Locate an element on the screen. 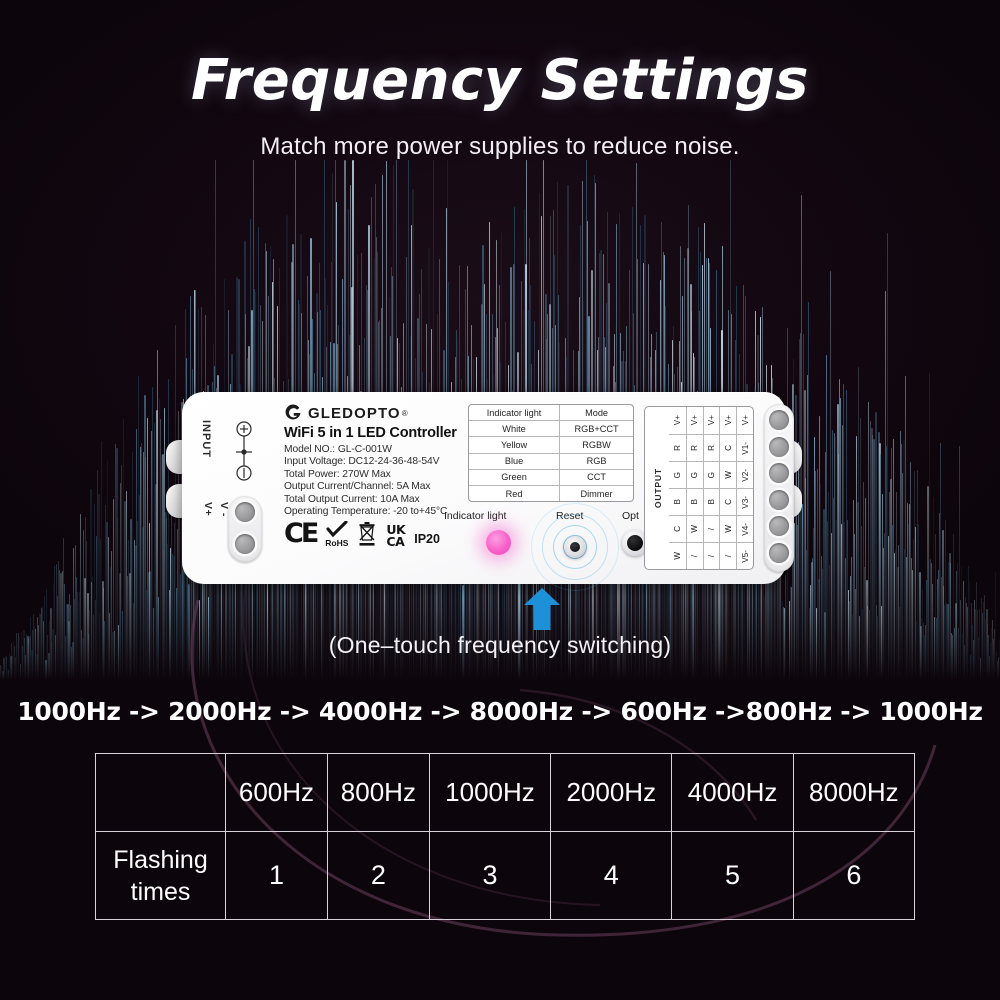 The image size is (1000, 1000). spec-line: Total Output Current: 10A Max is located at coordinates (352, 499).